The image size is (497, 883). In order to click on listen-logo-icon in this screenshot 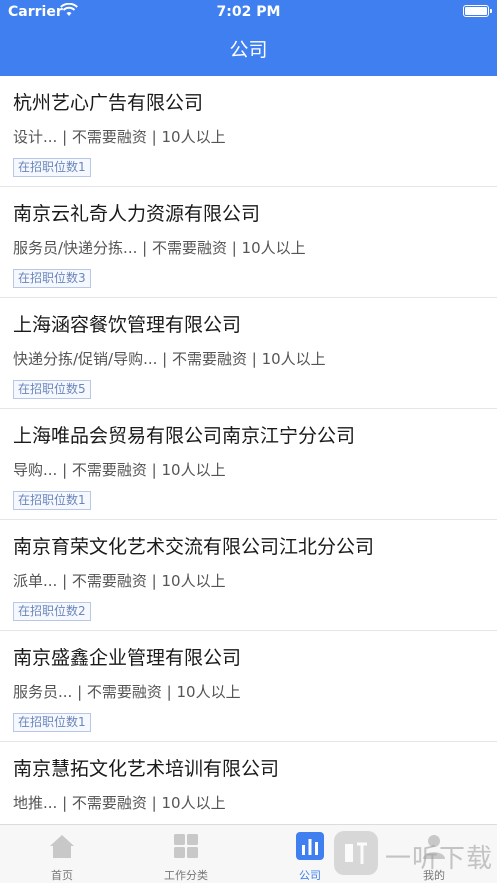, I will do `click(356, 853)`.